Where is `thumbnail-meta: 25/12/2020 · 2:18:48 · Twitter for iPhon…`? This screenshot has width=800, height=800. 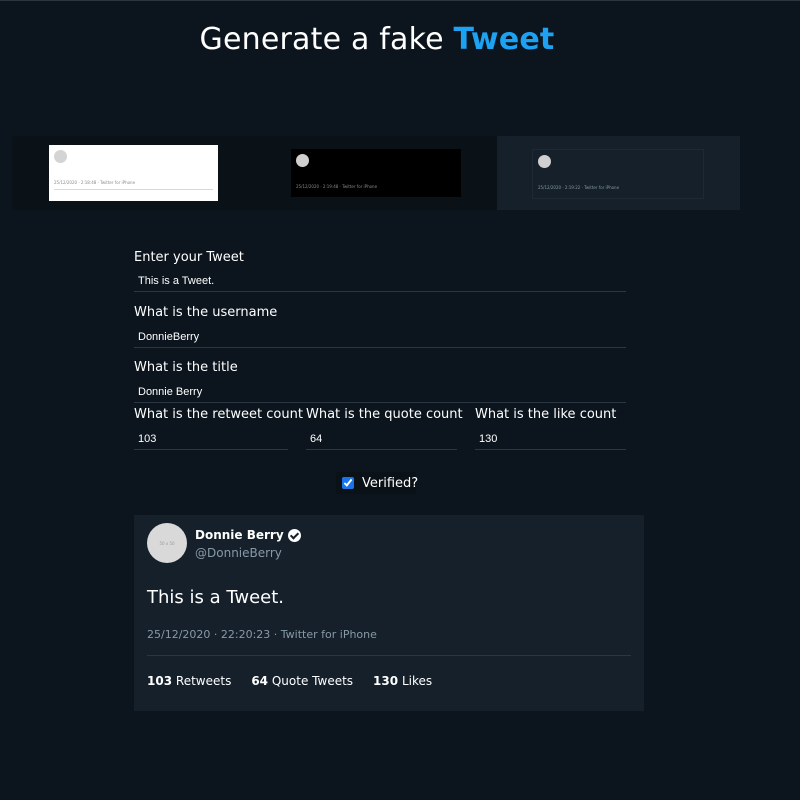
thumbnail-meta: 25/12/2020 · 2:18:48 · Twitter for iPhon… is located at coordinates (95, 182).